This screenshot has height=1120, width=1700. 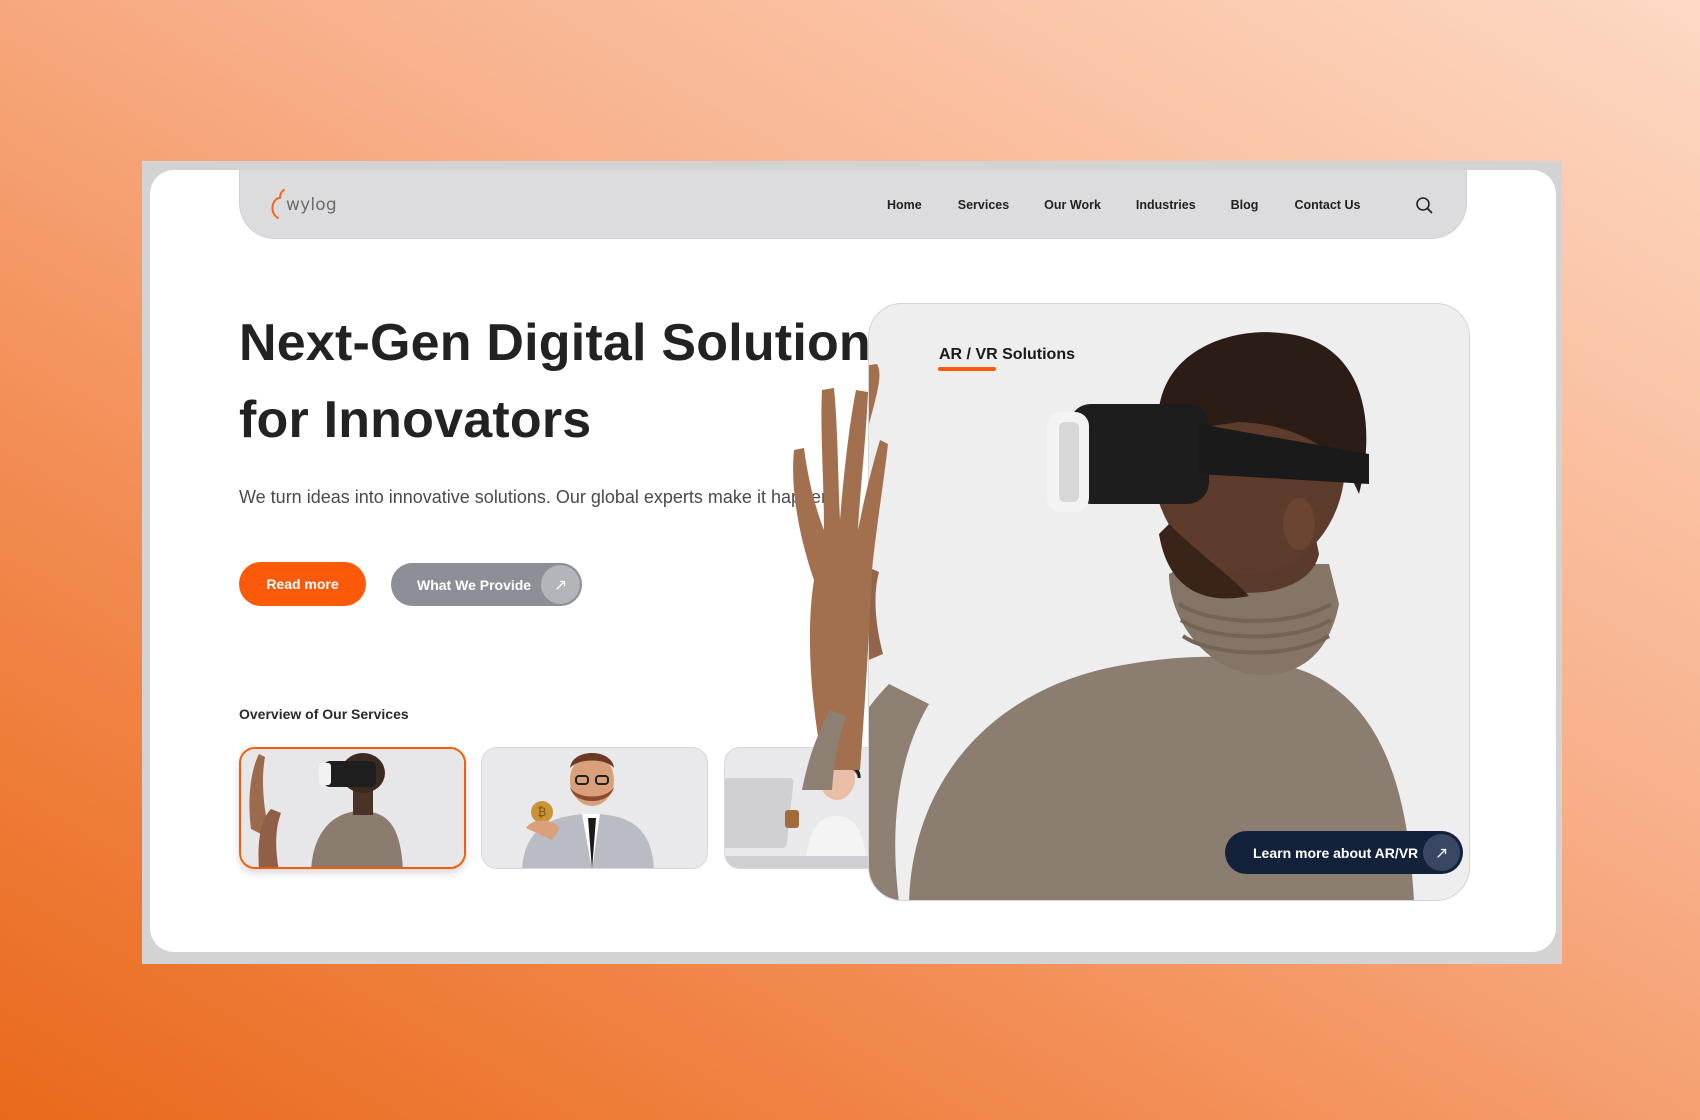 I want to click on nav-item-blog: Blog, so click(x=1245, y=205).